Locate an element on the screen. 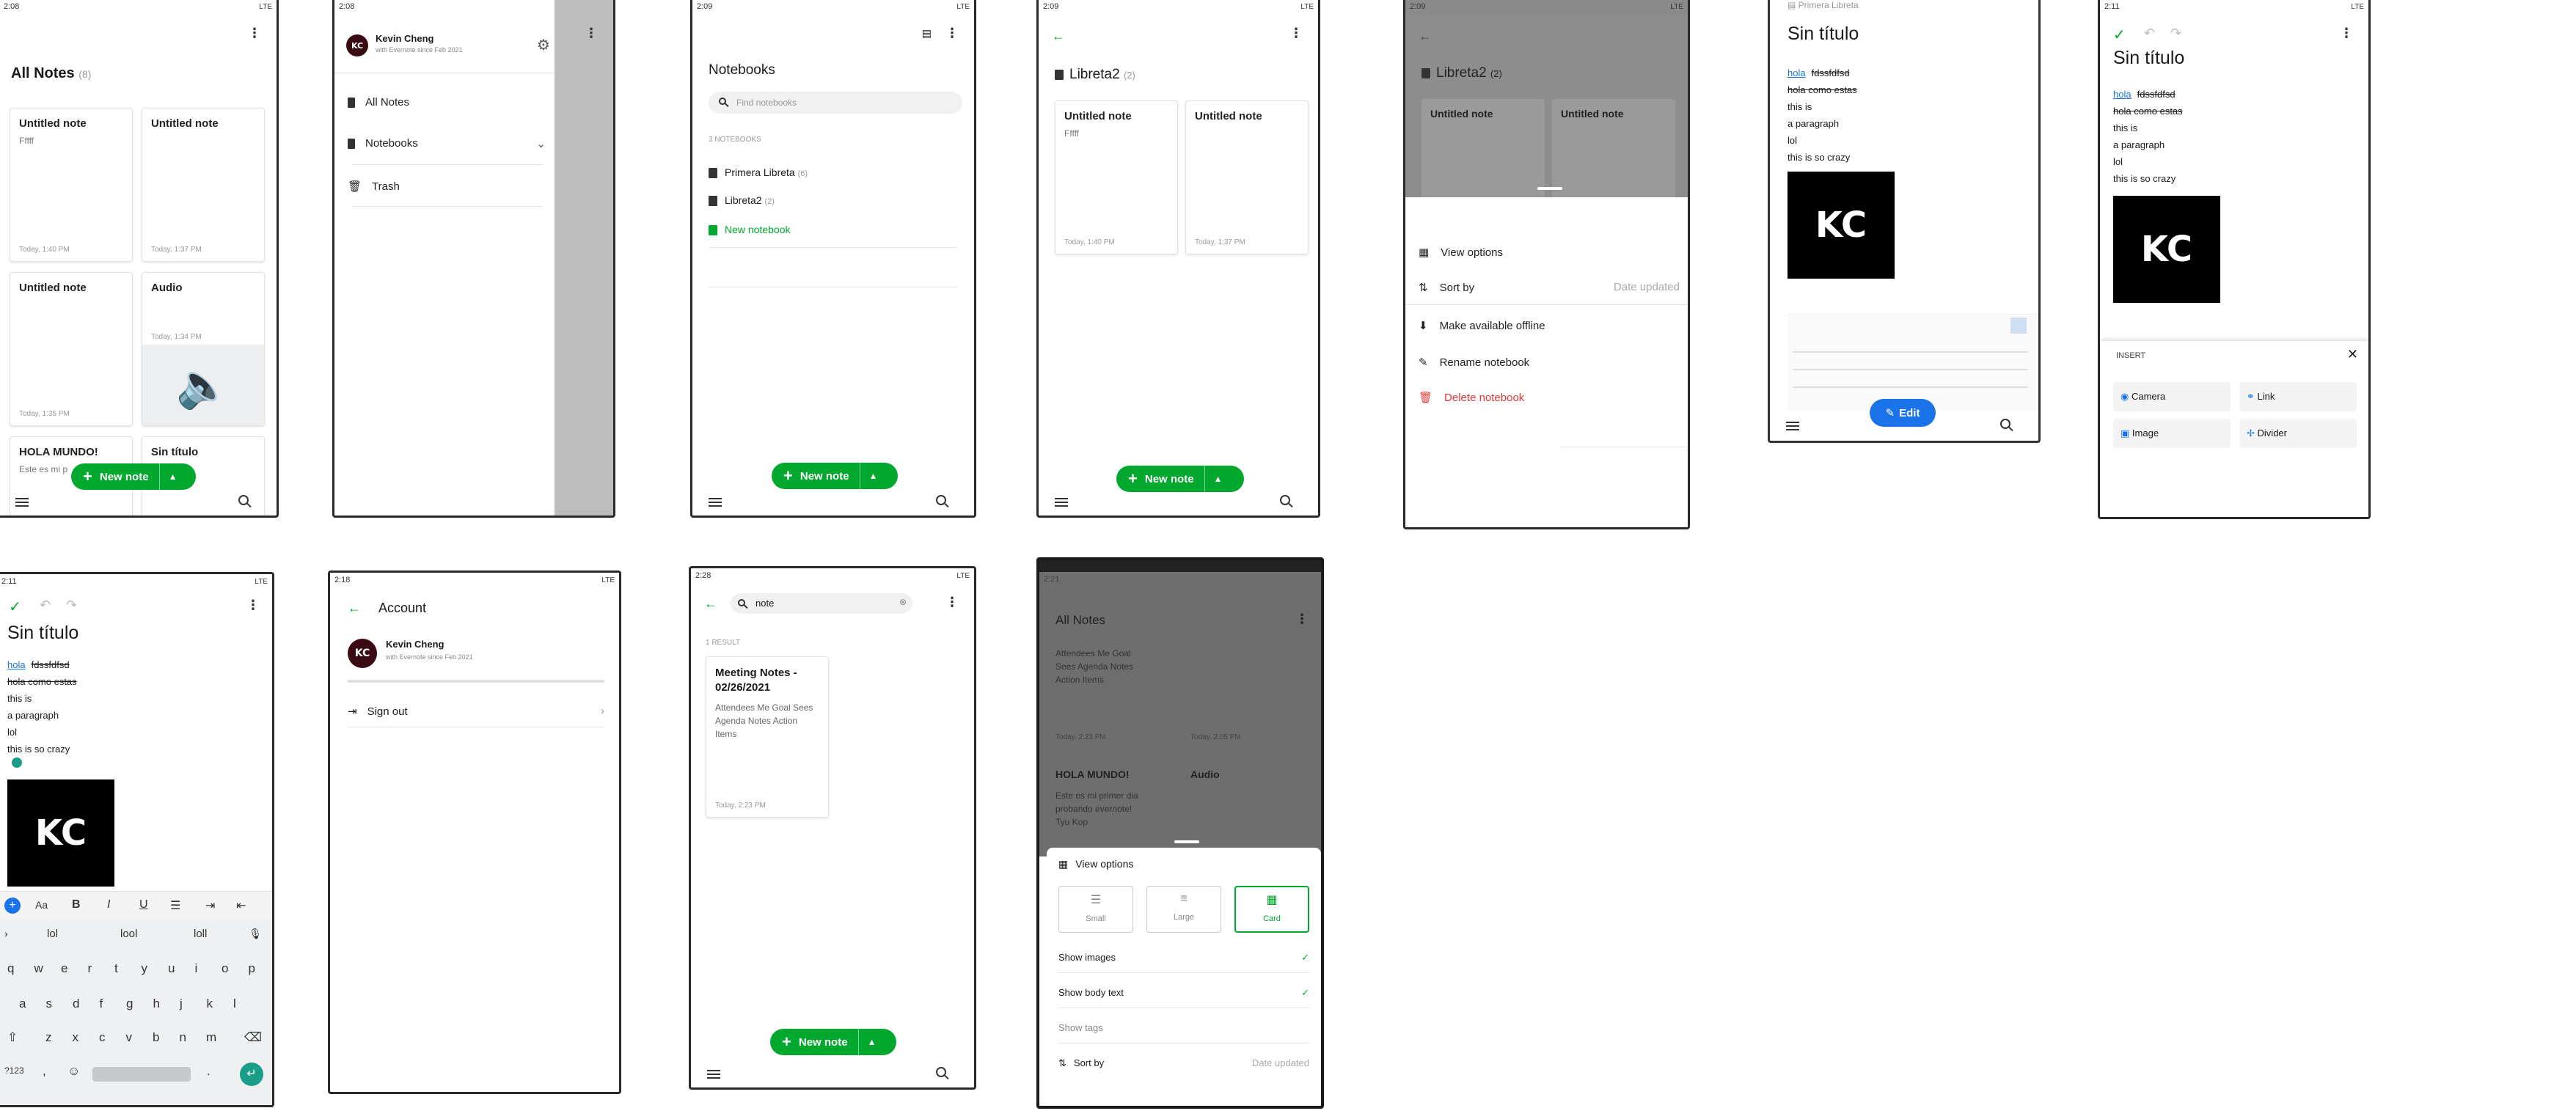 Image resolution: width=2576 pixels, height=1119 pixels. notebook-row: Primera Libreta (6) is located at coordinates (758, 173).